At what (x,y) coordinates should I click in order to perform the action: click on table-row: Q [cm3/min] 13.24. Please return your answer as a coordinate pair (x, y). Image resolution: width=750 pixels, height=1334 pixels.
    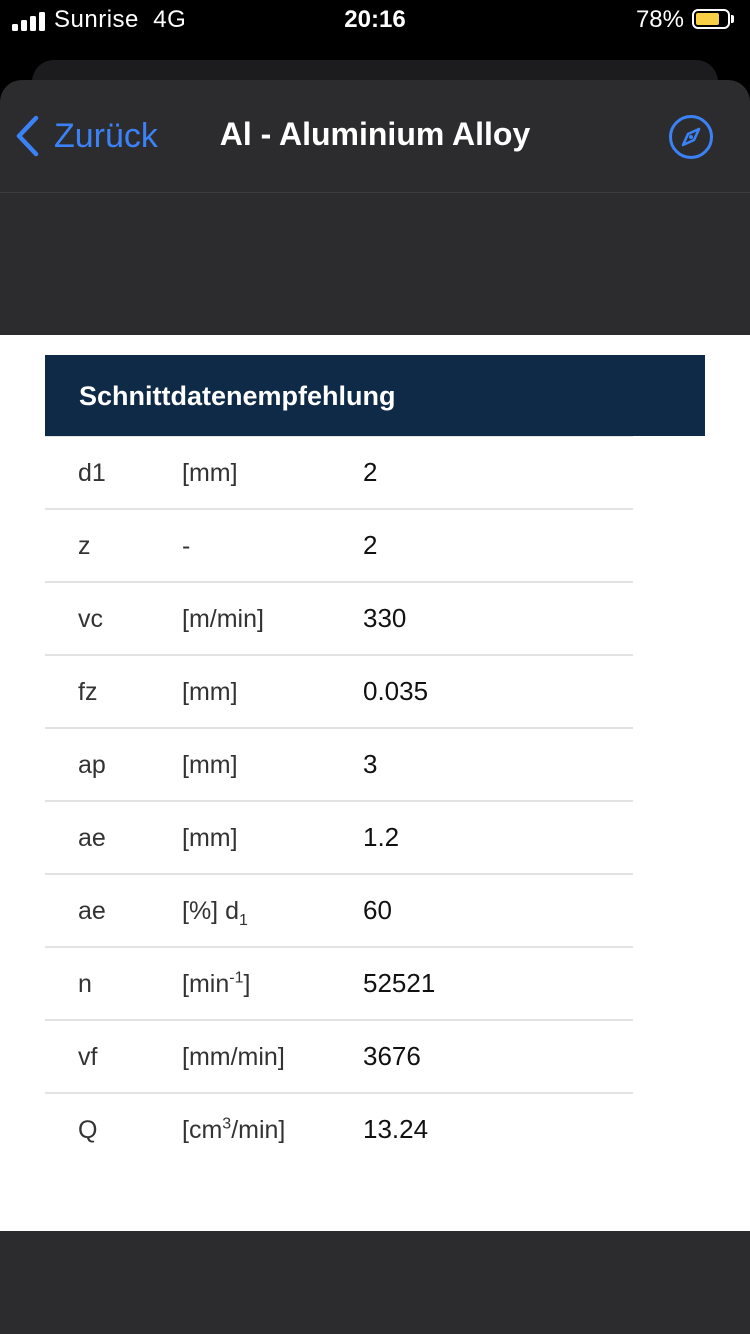
    Looking at the image, I should click on (339, 1128).